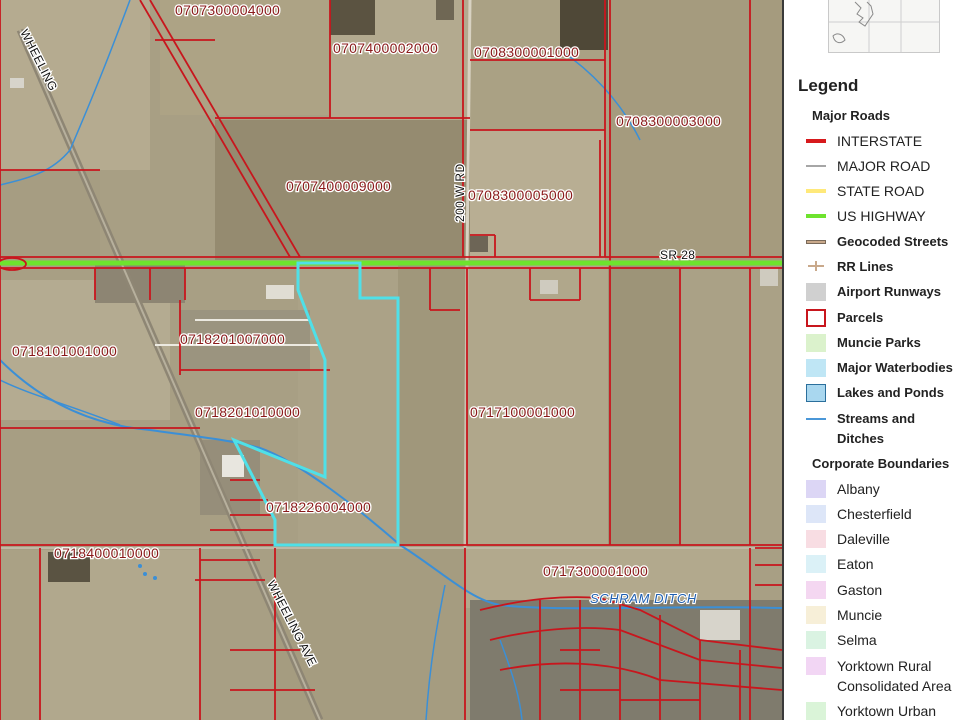  I want to click on chesterfield-swatch, so click(816, 514).